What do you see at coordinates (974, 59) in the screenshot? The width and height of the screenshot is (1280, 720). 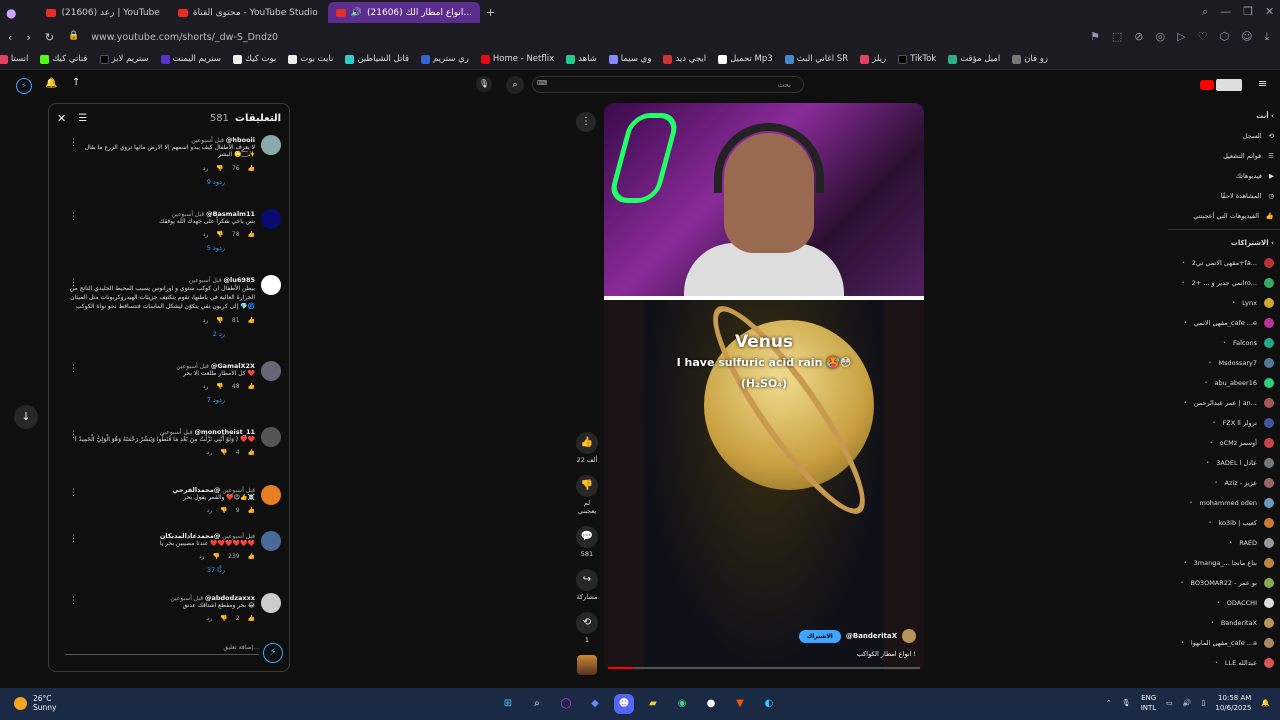 I see `bookmark-item: اميل مؤقت` at bounding box center [974, 59].